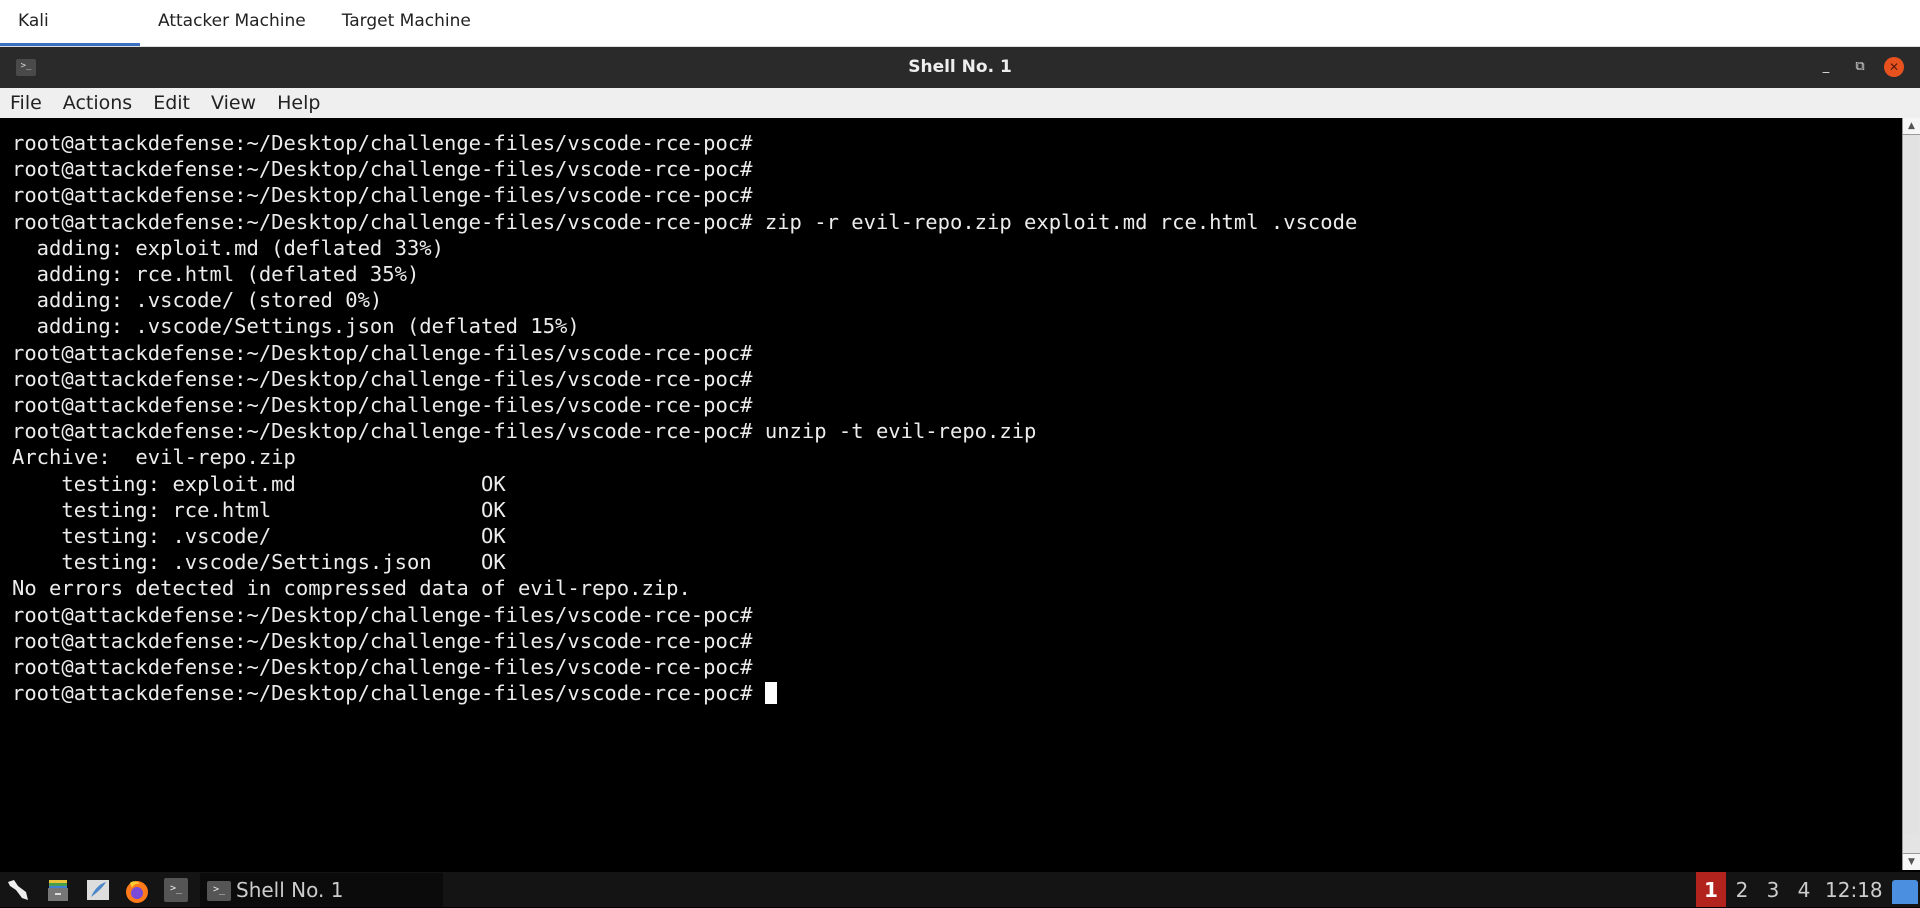  Describe the element at coordinates (176, 890) in the screenshot. I see `terminal-launcher-icon: >_` at that location.